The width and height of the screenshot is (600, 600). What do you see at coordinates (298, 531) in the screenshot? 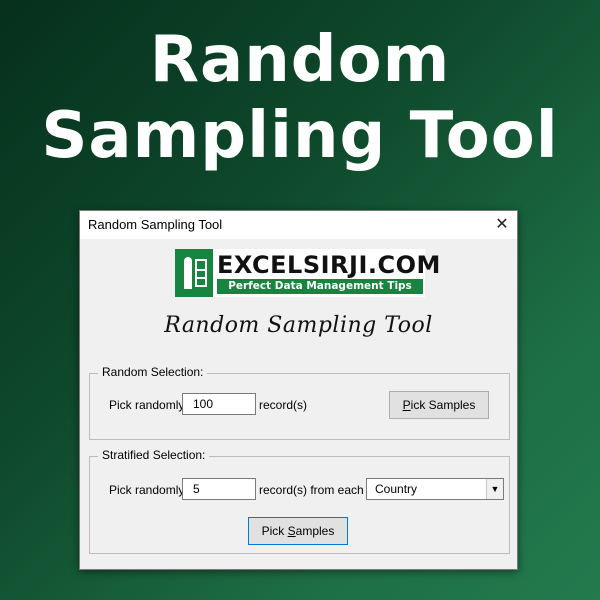
I see `stratified-pick-samples-button: Pick Samples` at bounding box center [298, 531].